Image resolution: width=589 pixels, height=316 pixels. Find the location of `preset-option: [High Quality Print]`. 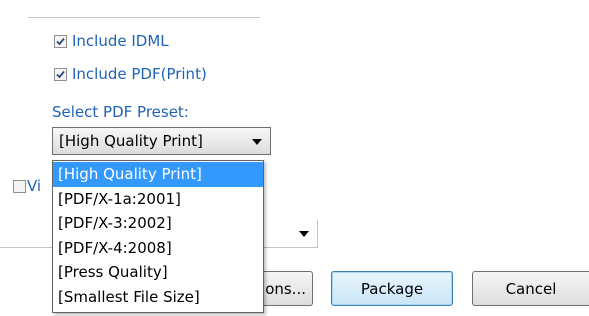

preset-option: [High Quality Print] is located at coordinates (158, 174).